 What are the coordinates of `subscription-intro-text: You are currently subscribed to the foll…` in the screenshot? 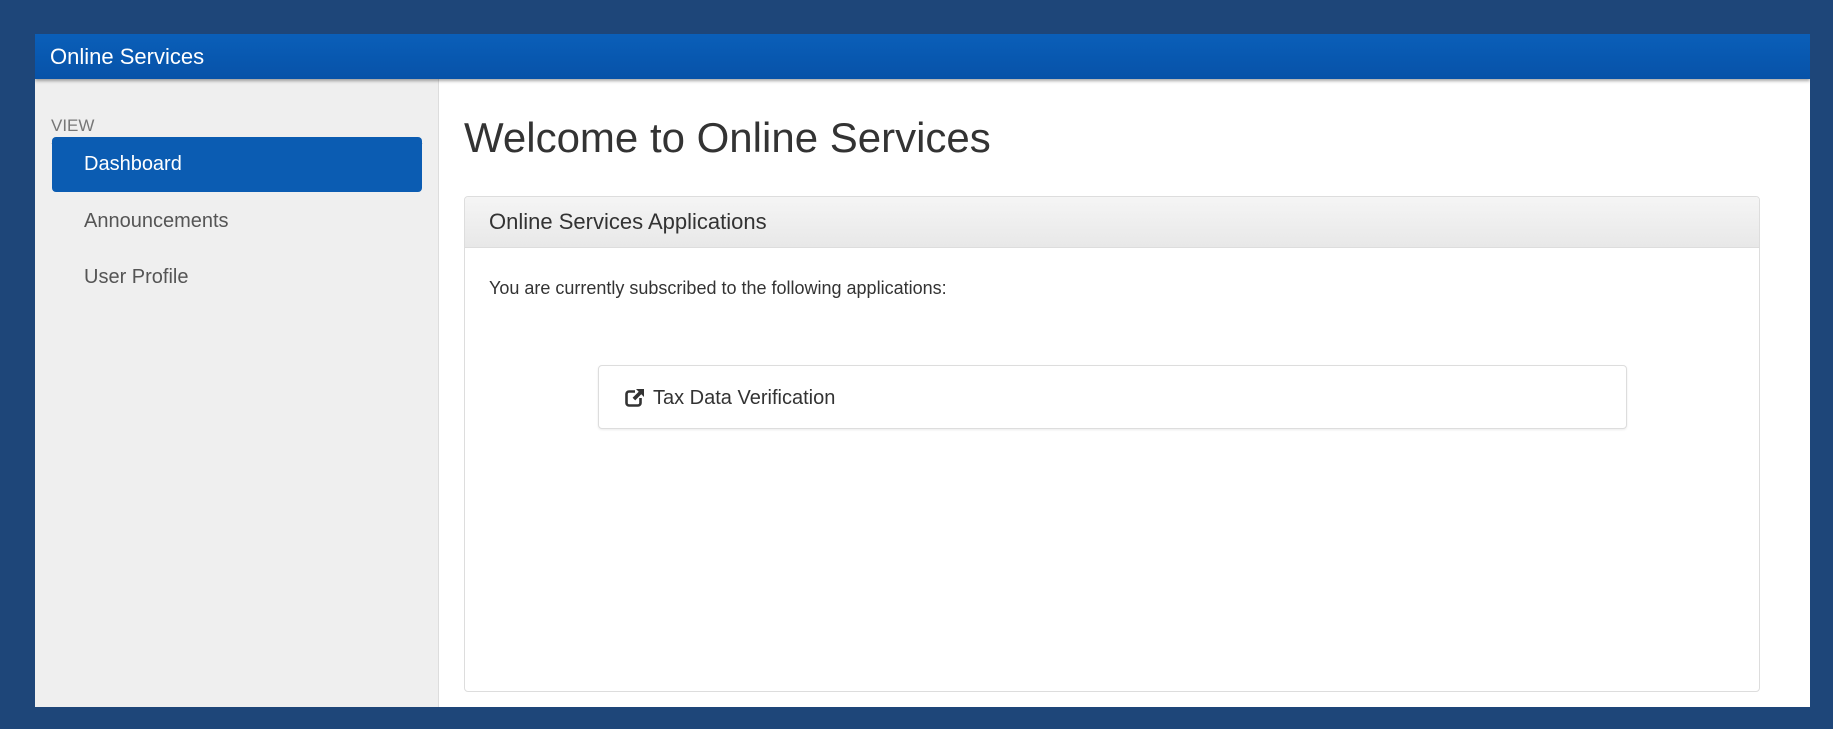 It's located at (718, 288).